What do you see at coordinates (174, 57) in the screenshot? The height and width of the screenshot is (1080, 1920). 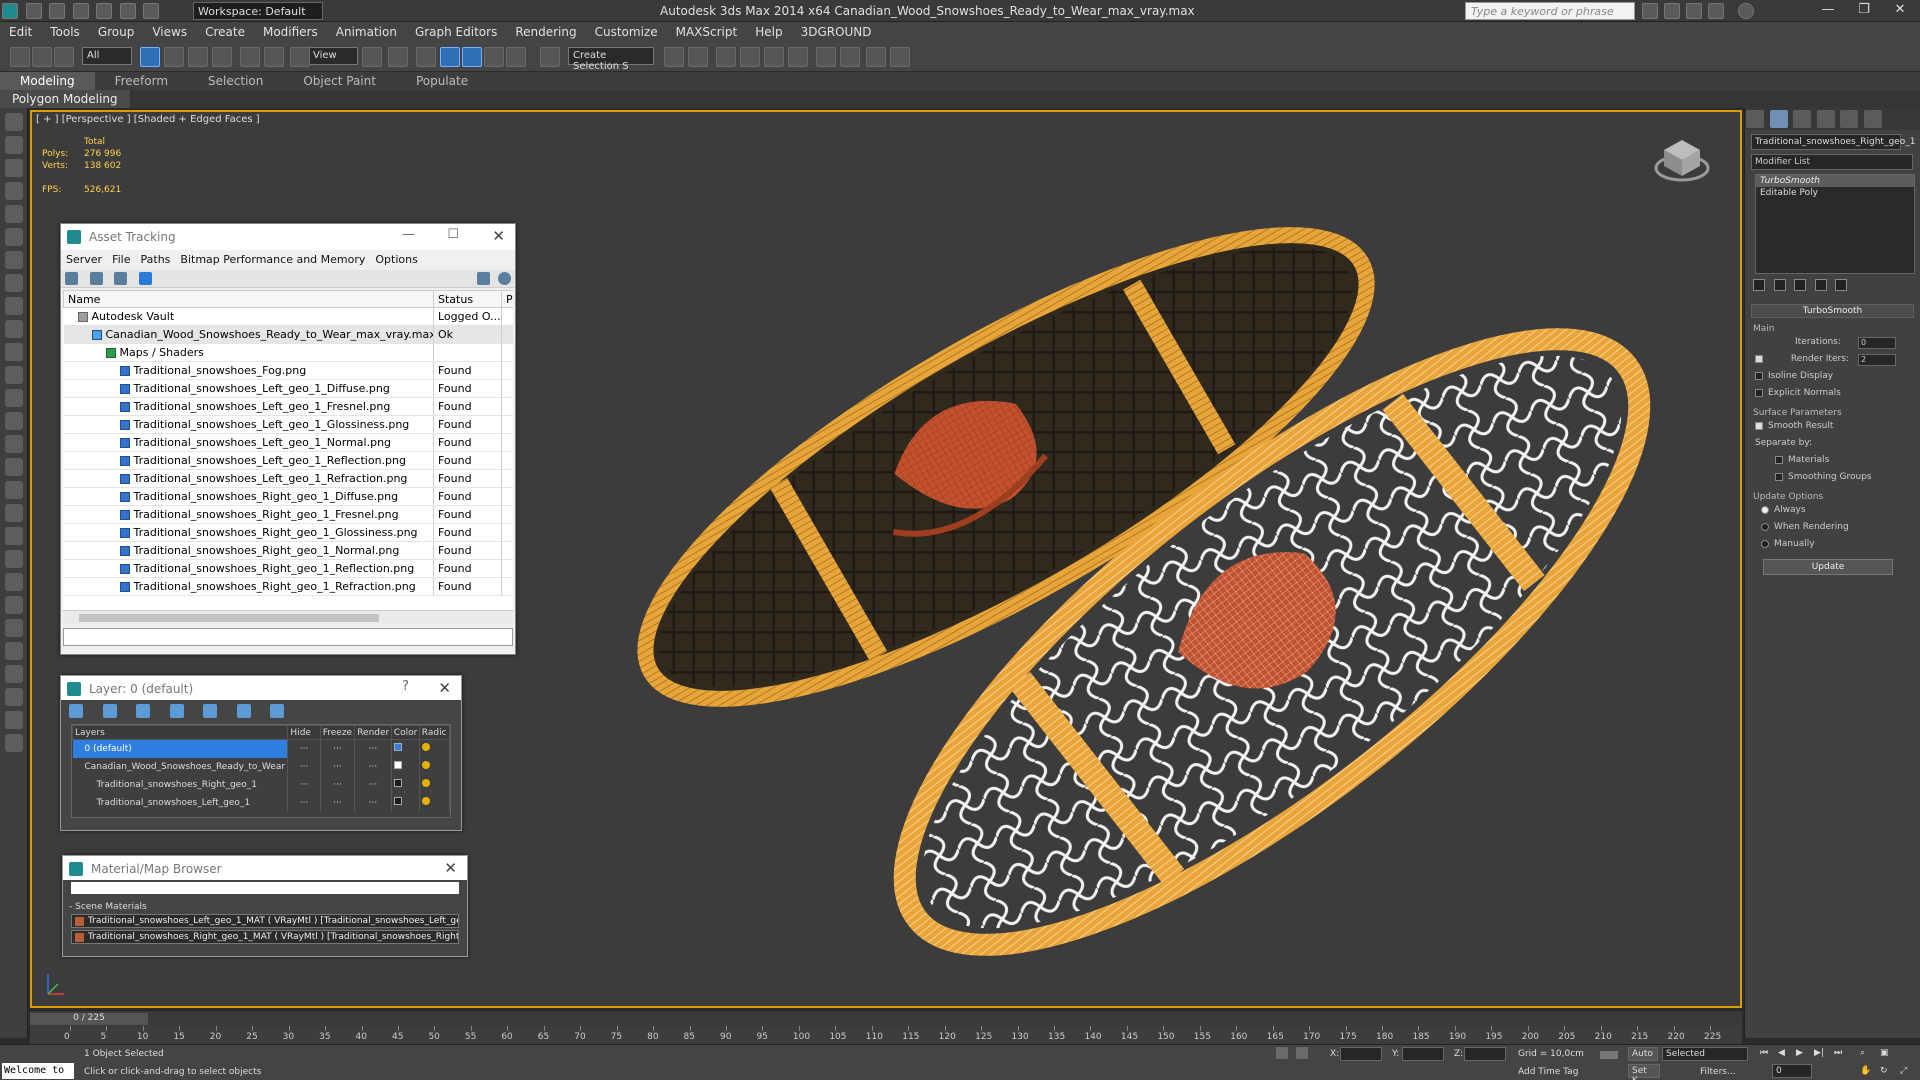 I see `select-by-name-icon` at bounding box center [174, 57].